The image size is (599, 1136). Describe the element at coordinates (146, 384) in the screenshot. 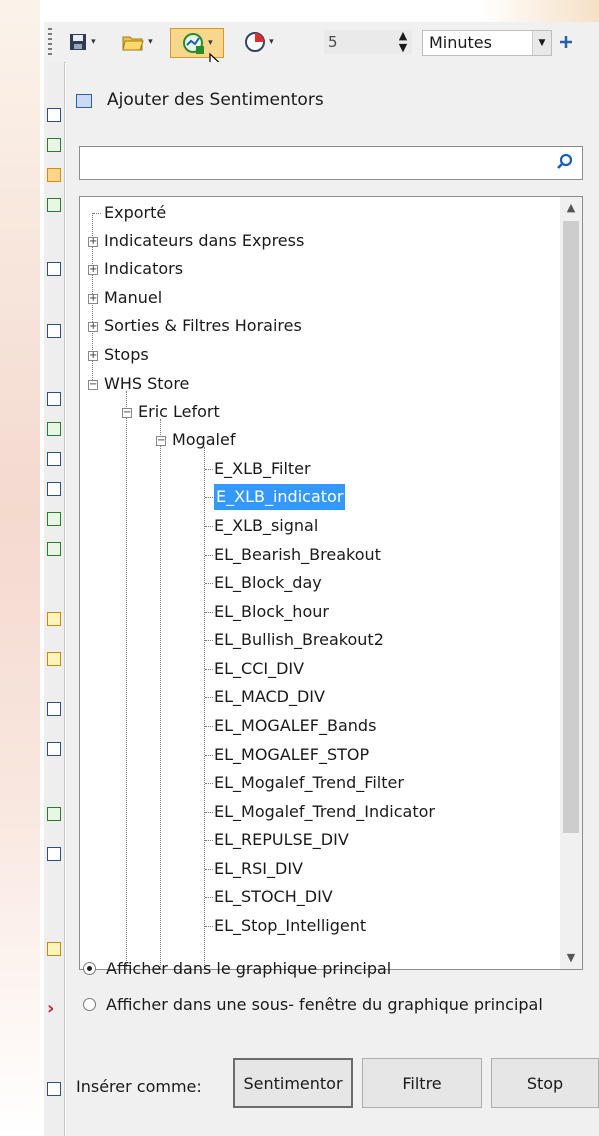

I see `tree-node-whs-store: WHS Store` at that location.